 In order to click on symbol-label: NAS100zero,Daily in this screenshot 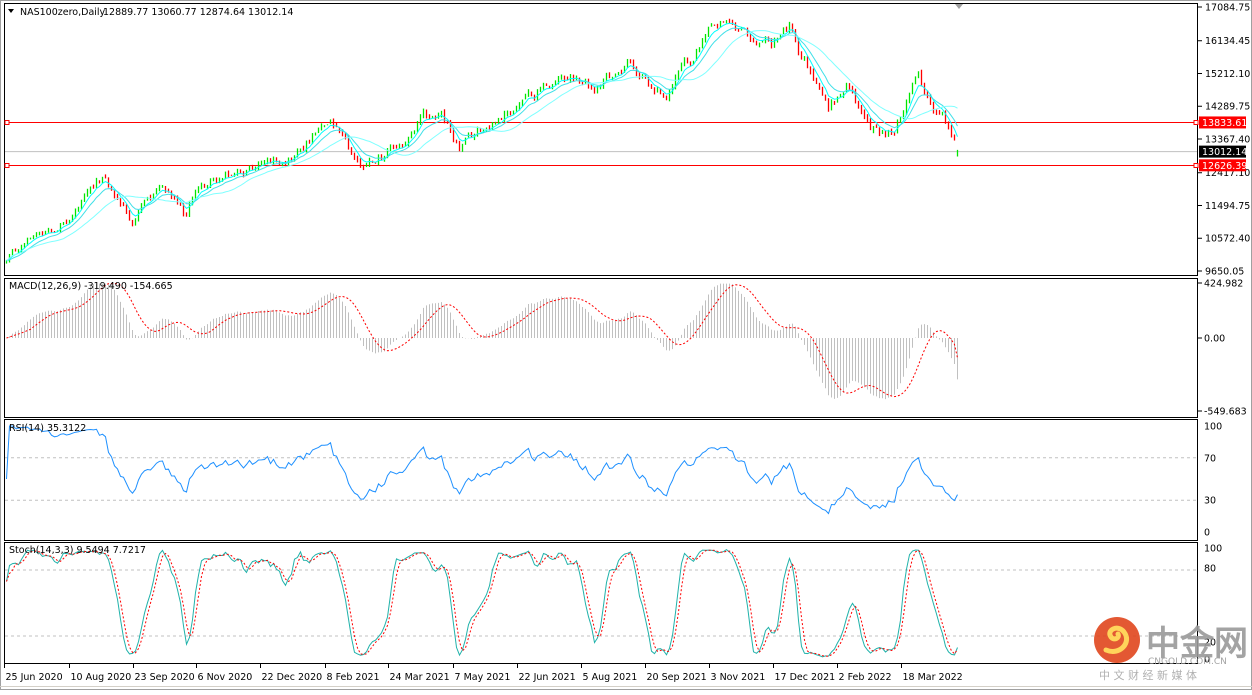, I will do `click(63, 12)`.